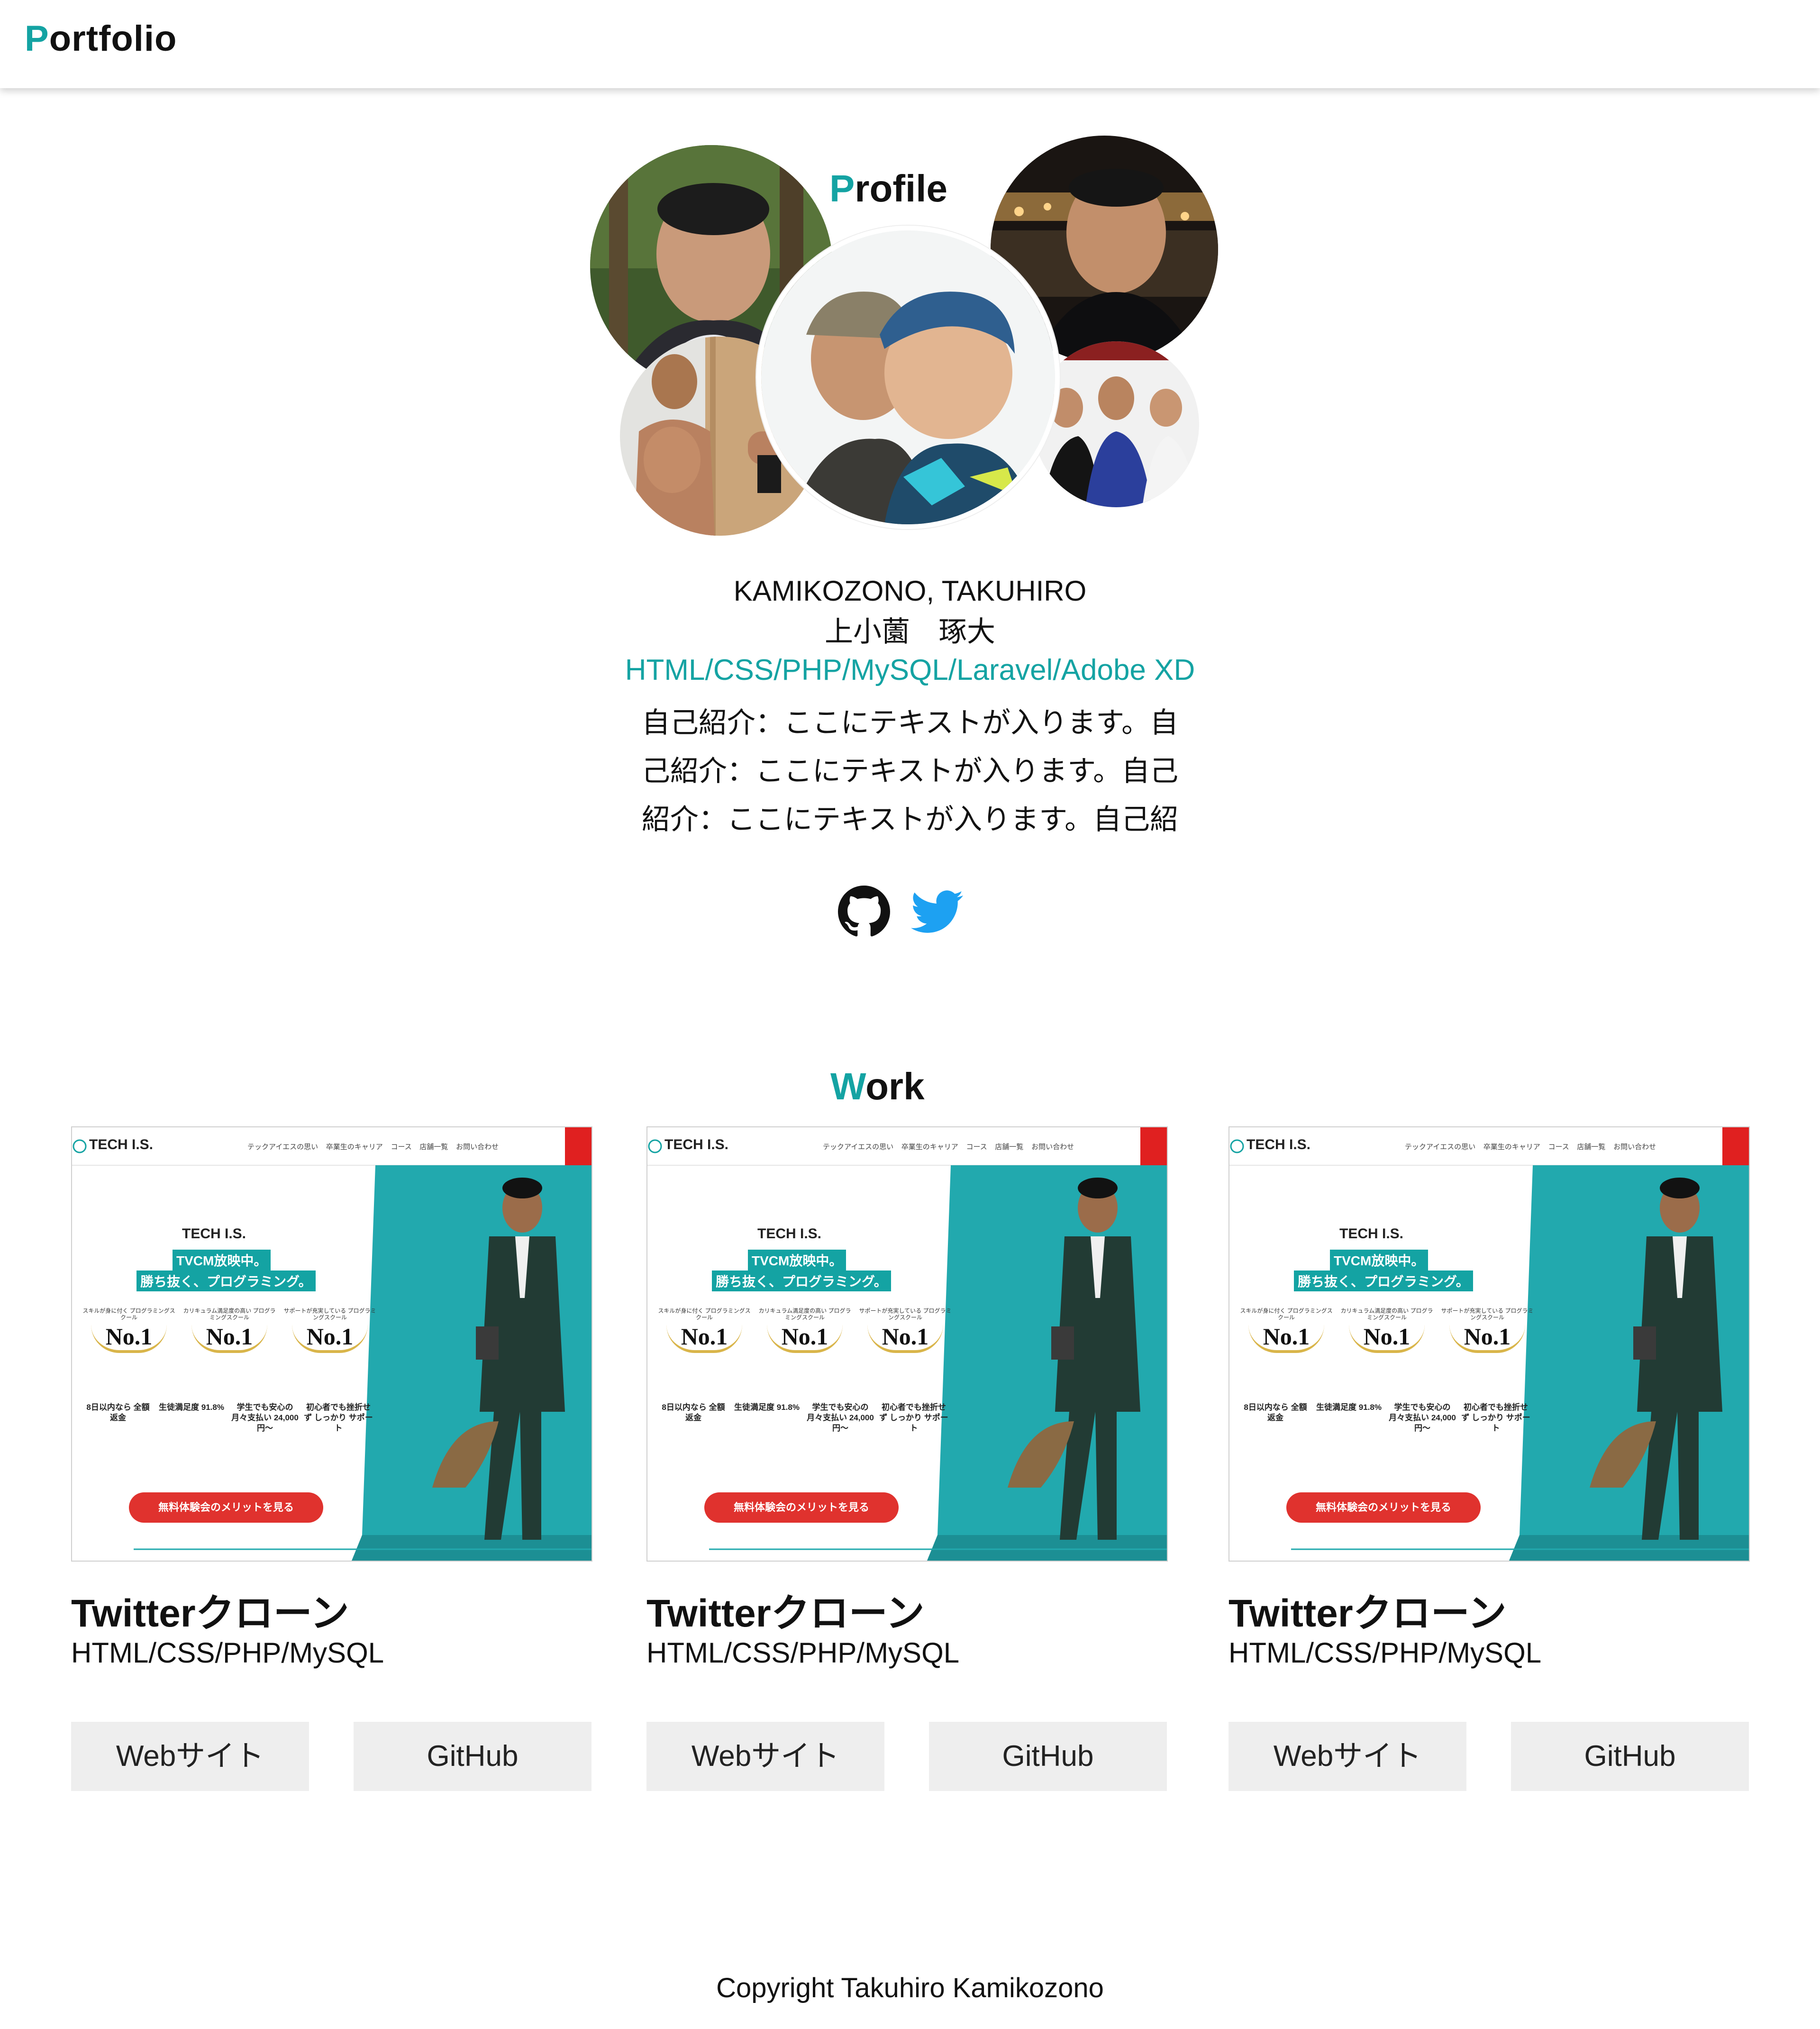 The width and height of the screenshot is (1820, 2029). What do you see at coordinates (37, 38) in the screenshot?
I see `logo-initial: P` at bounding box center [37, 38].